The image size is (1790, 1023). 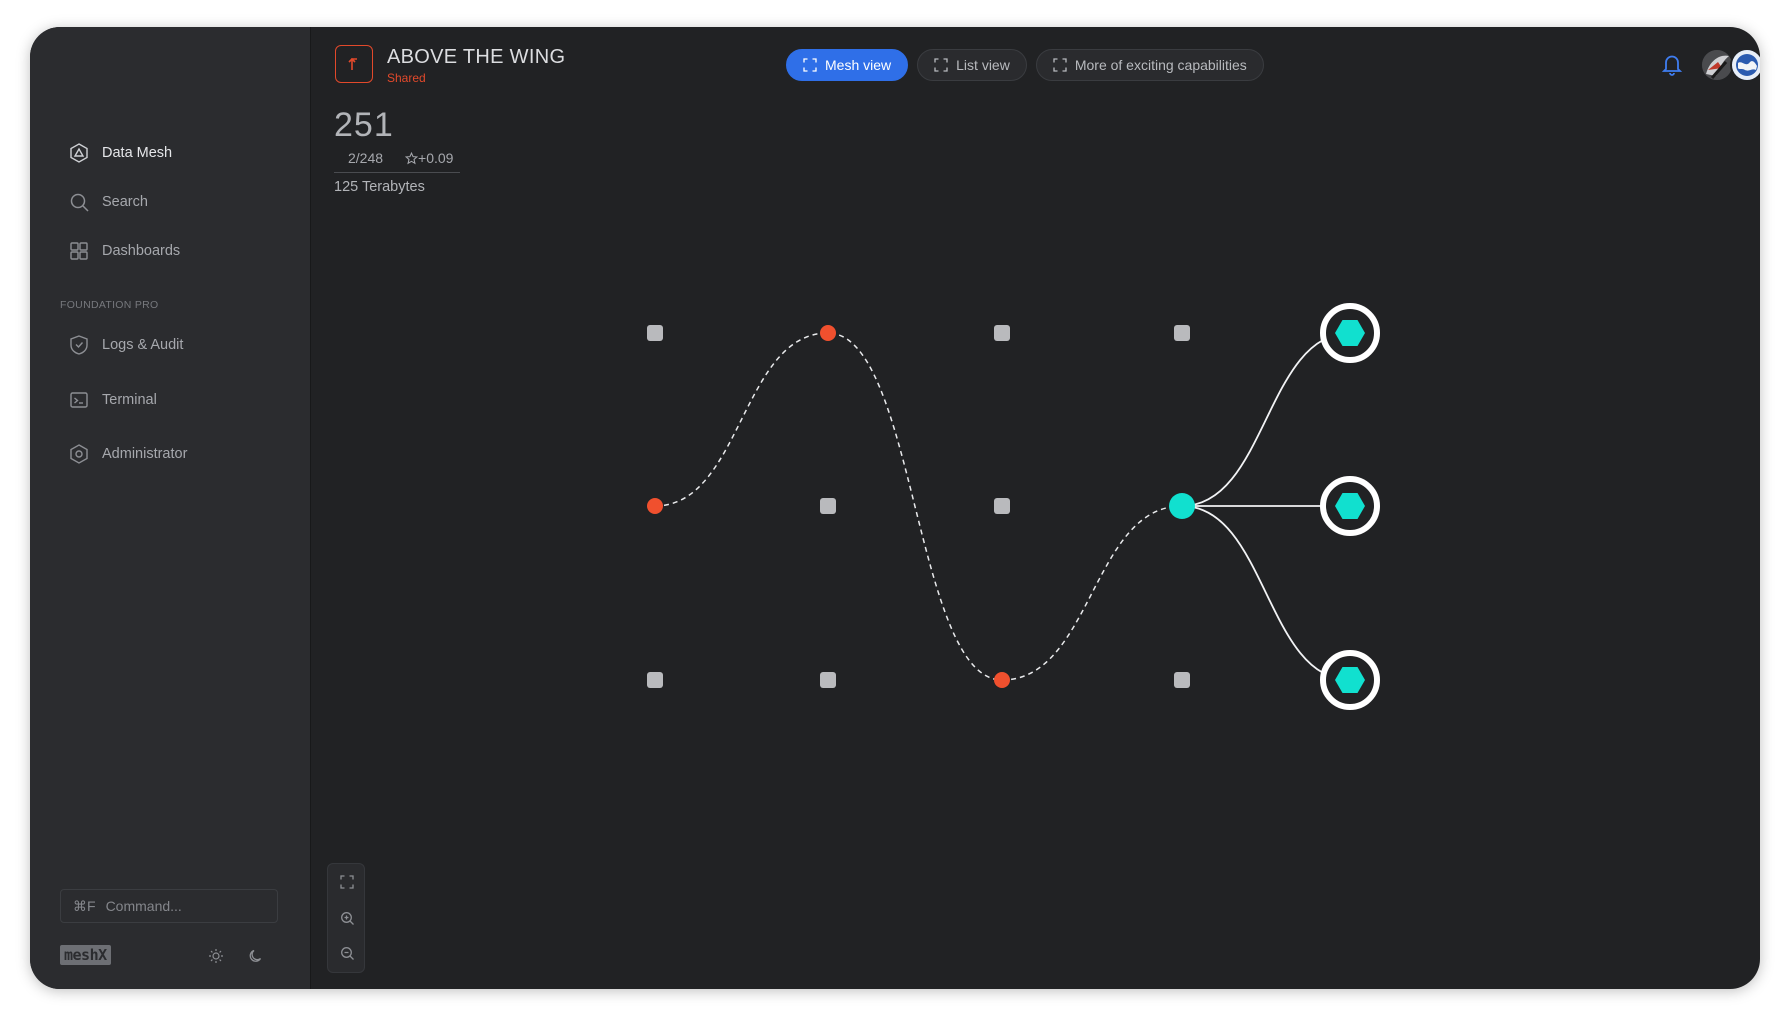 What do you see at coordinates (85, 955) in the screenshot?
I see `meshx-logo: meshX` at bounding box center [85, 955].